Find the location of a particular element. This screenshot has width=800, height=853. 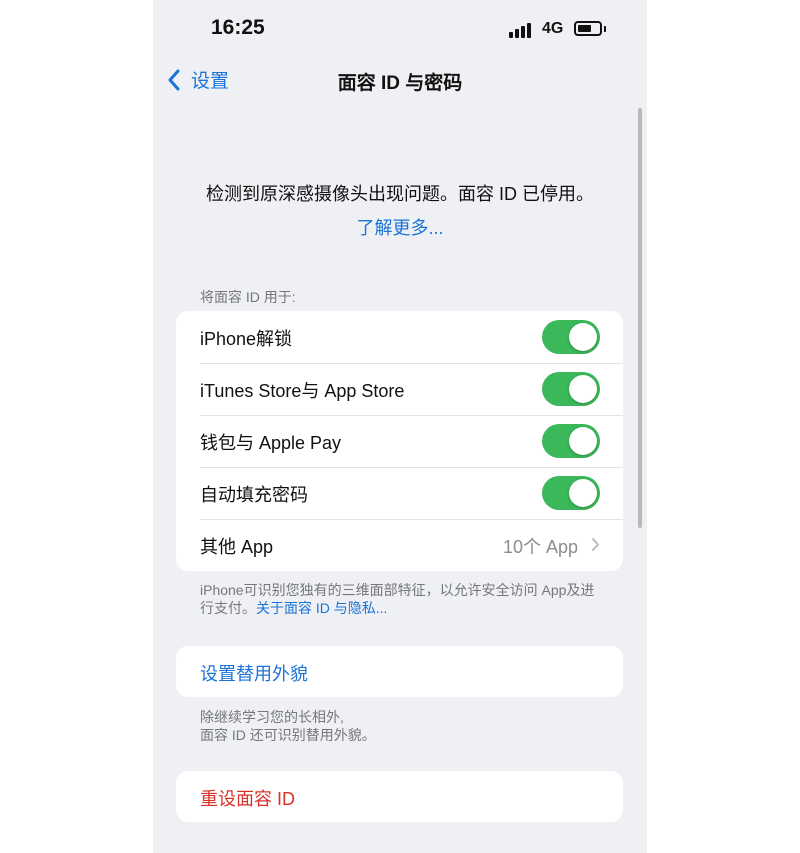

row-iphone-unlock: iPhone解锁 is located at coordinates (399, 337).